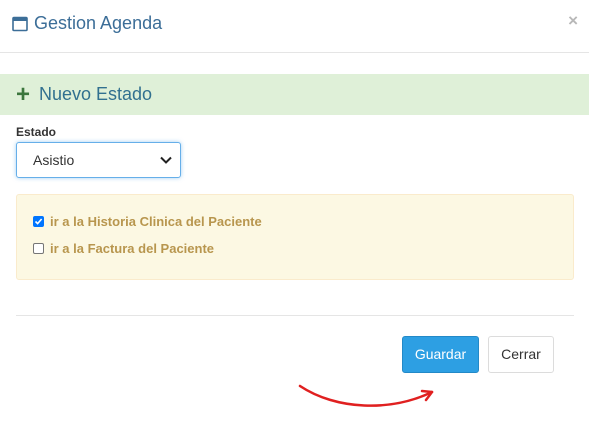  What do you see at coordinates (96, 94) in the screenshot?
I see `section-title: Nuevo Estado` at bounding box center [96, 94].